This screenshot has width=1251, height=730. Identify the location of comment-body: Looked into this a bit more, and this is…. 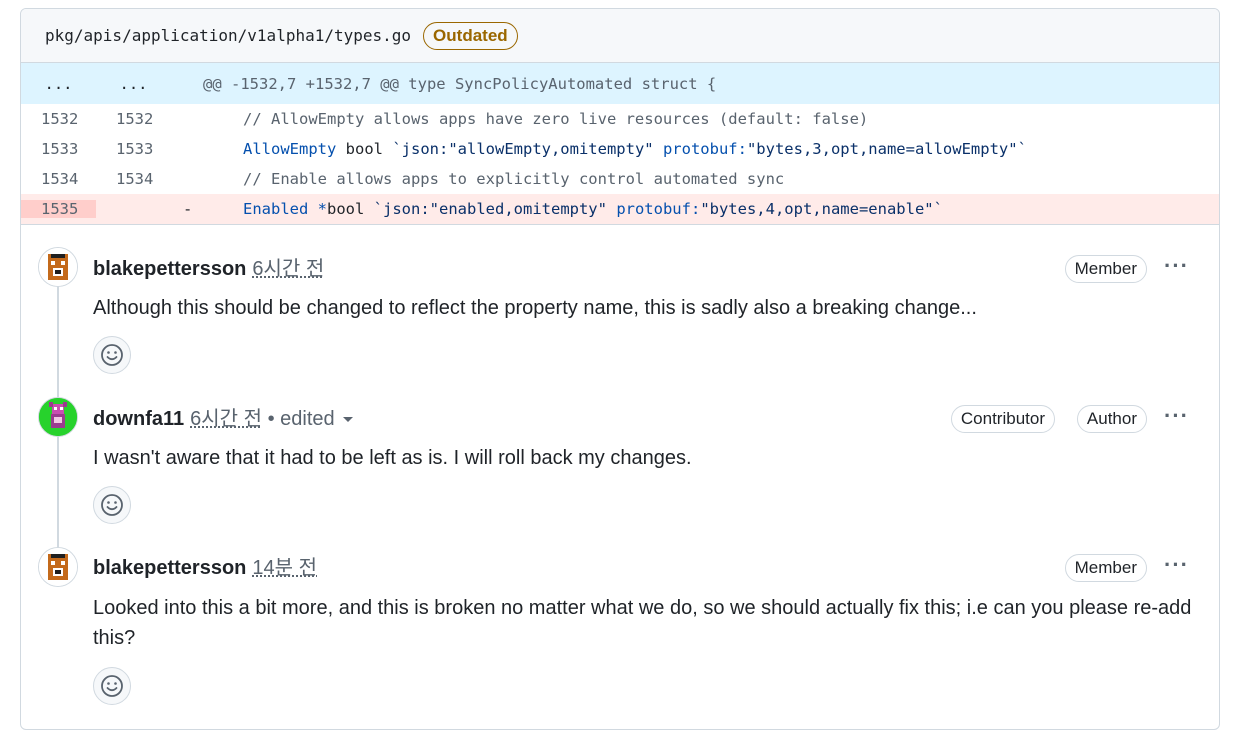
(642, 623).